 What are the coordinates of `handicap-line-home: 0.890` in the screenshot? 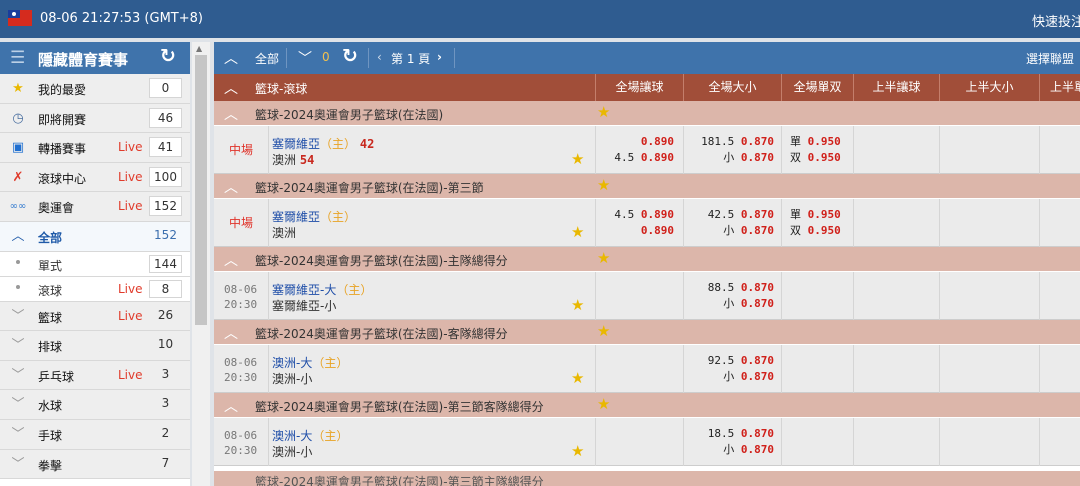 It's located at (642, 142).